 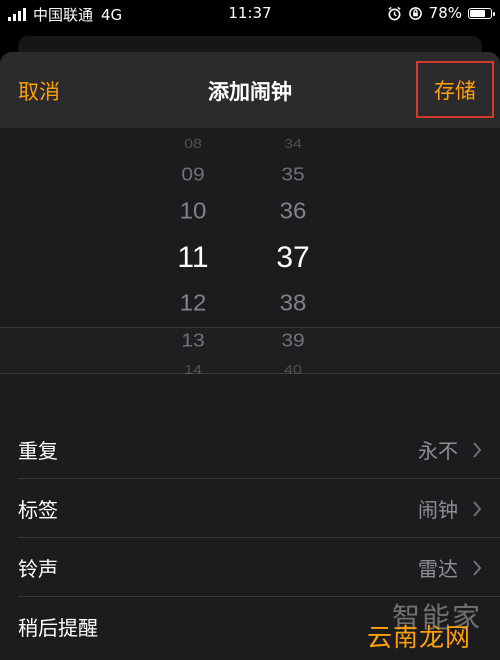 What do you see at coordinates (481, 13) in the screenshot?
I see `battery-icon` at bounding box center [481, 13].